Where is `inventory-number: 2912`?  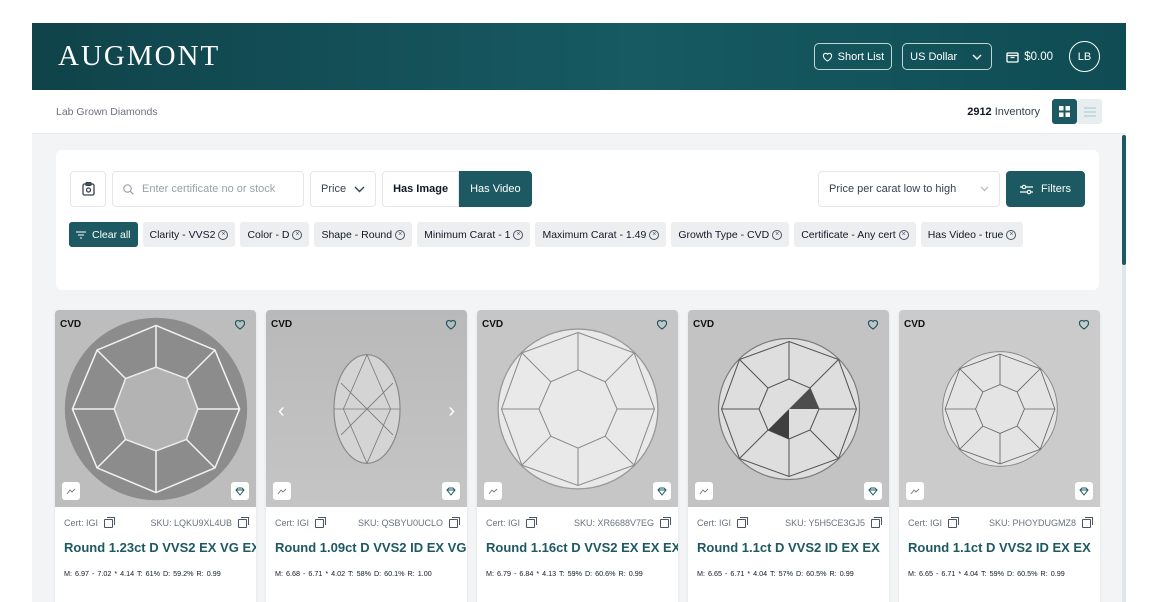
inventory-number: 2912 is located at coordinates (979, 111).